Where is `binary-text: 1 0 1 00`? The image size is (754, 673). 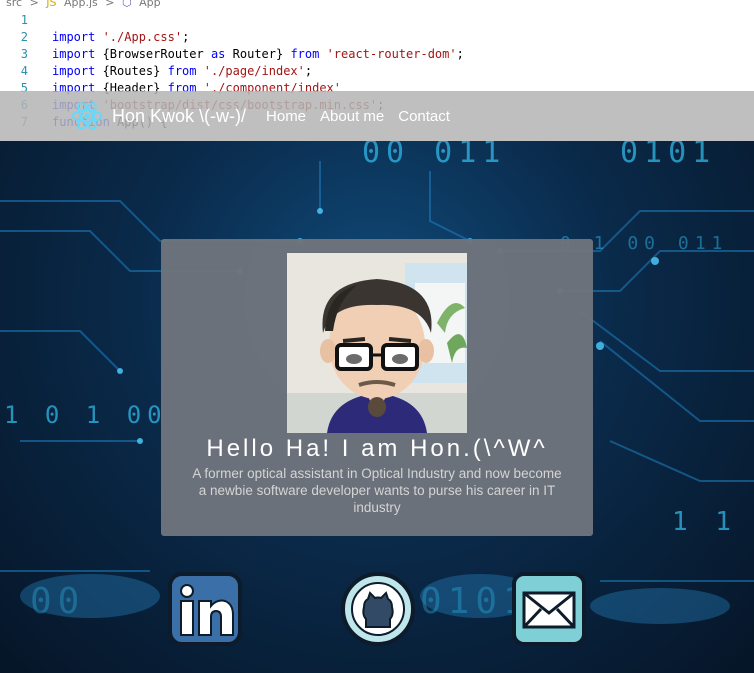
binary-text: 1 0 1 00 is located at coordinates (86, 415).